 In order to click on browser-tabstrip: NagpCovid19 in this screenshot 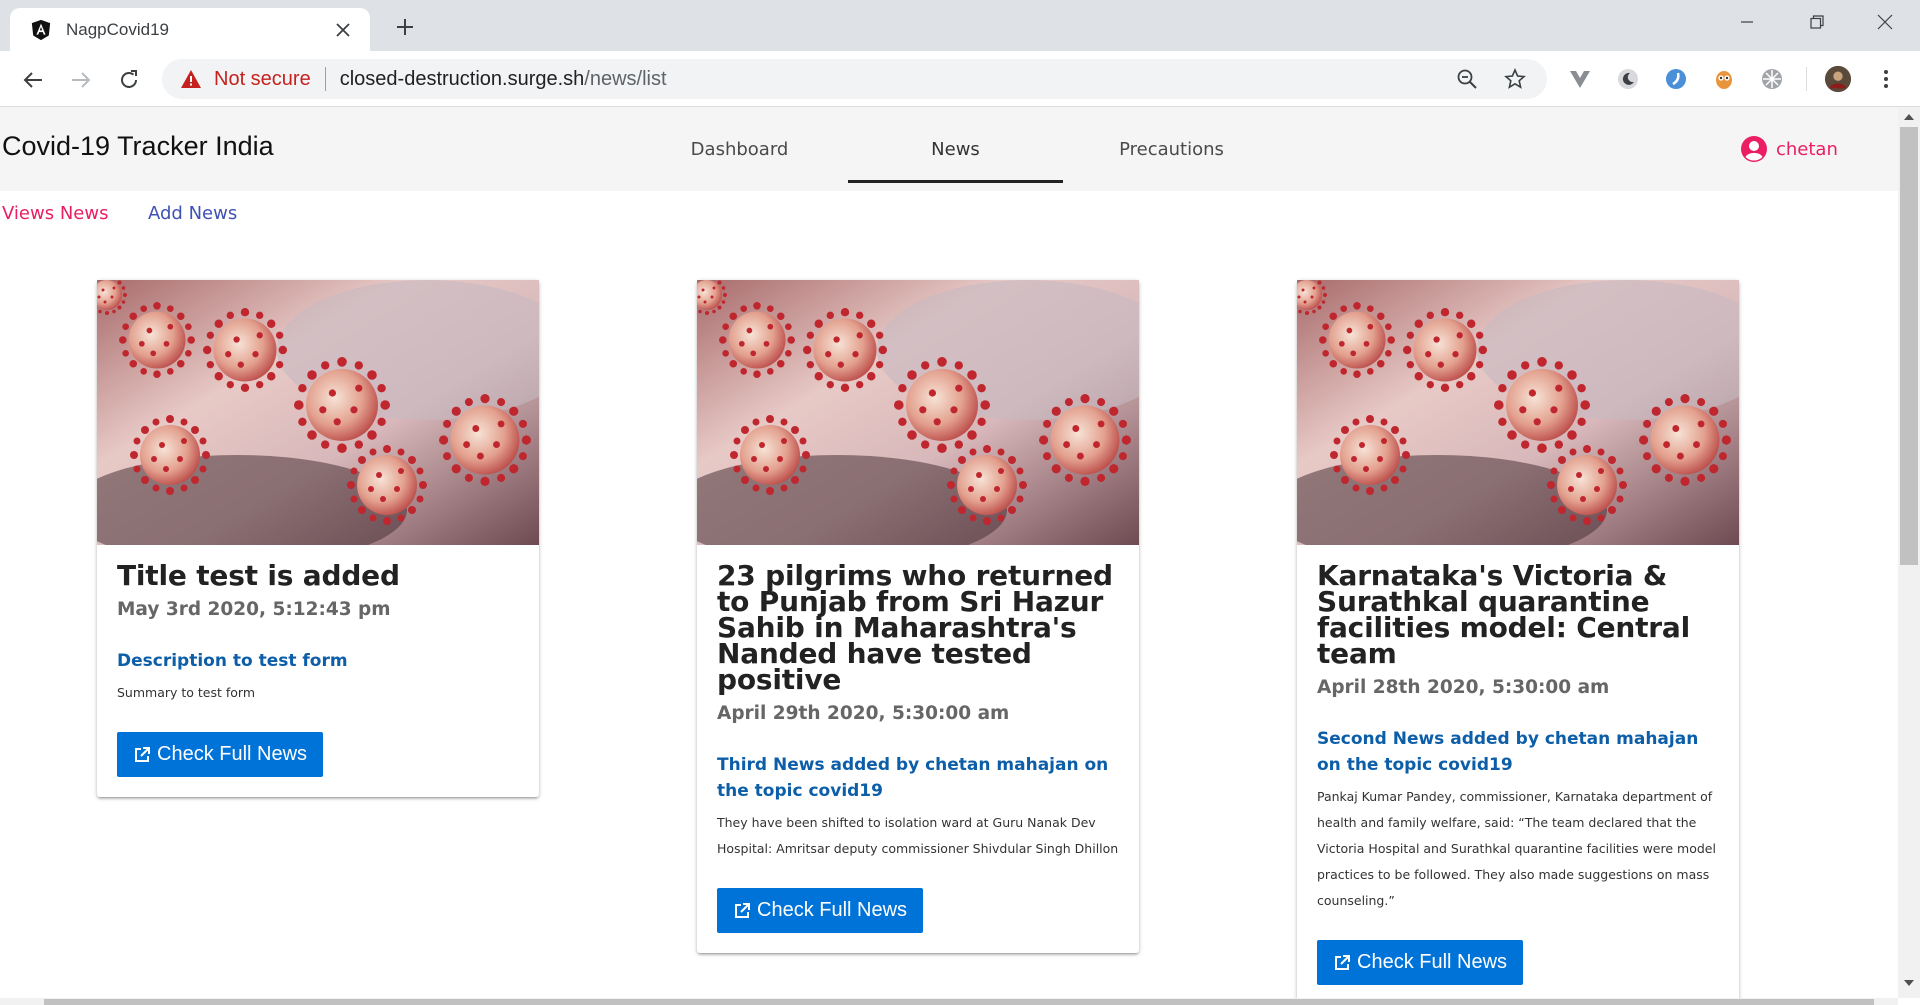, I will do `click(960, 25)`.